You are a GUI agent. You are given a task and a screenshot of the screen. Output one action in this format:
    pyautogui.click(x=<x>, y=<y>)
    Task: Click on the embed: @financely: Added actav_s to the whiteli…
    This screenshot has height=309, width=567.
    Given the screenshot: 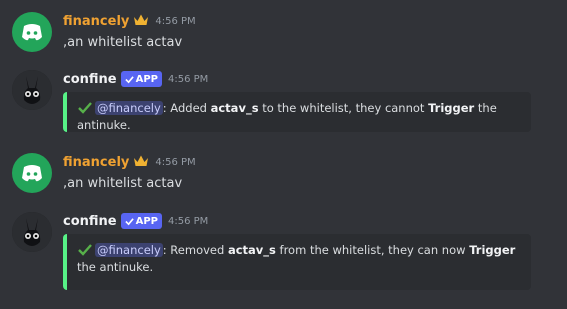 What is the action you would take?
    pyautogui.click(x=297, y=112)
    